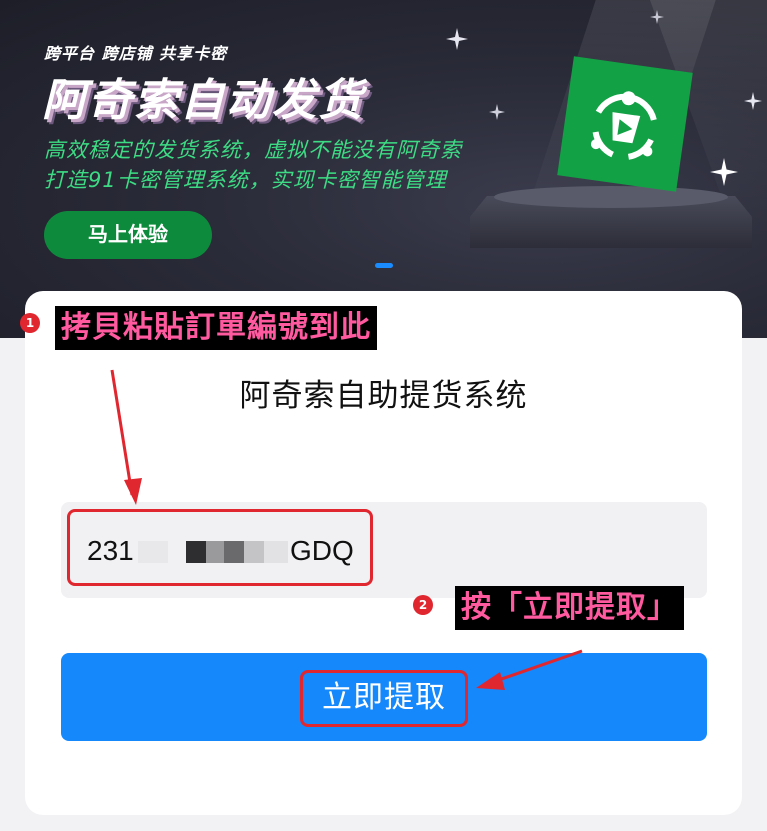 This screenshot has width=767, height=831. I want to click on step-2-arrow-icon, so click(529, 669).